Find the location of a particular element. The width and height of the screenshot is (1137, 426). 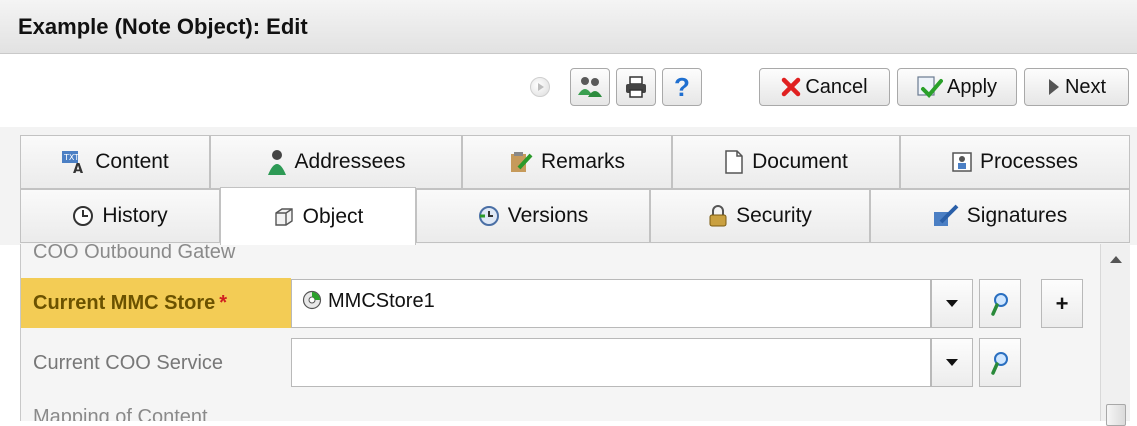

tab-versions: Versions is located at coordinates (533, 216).